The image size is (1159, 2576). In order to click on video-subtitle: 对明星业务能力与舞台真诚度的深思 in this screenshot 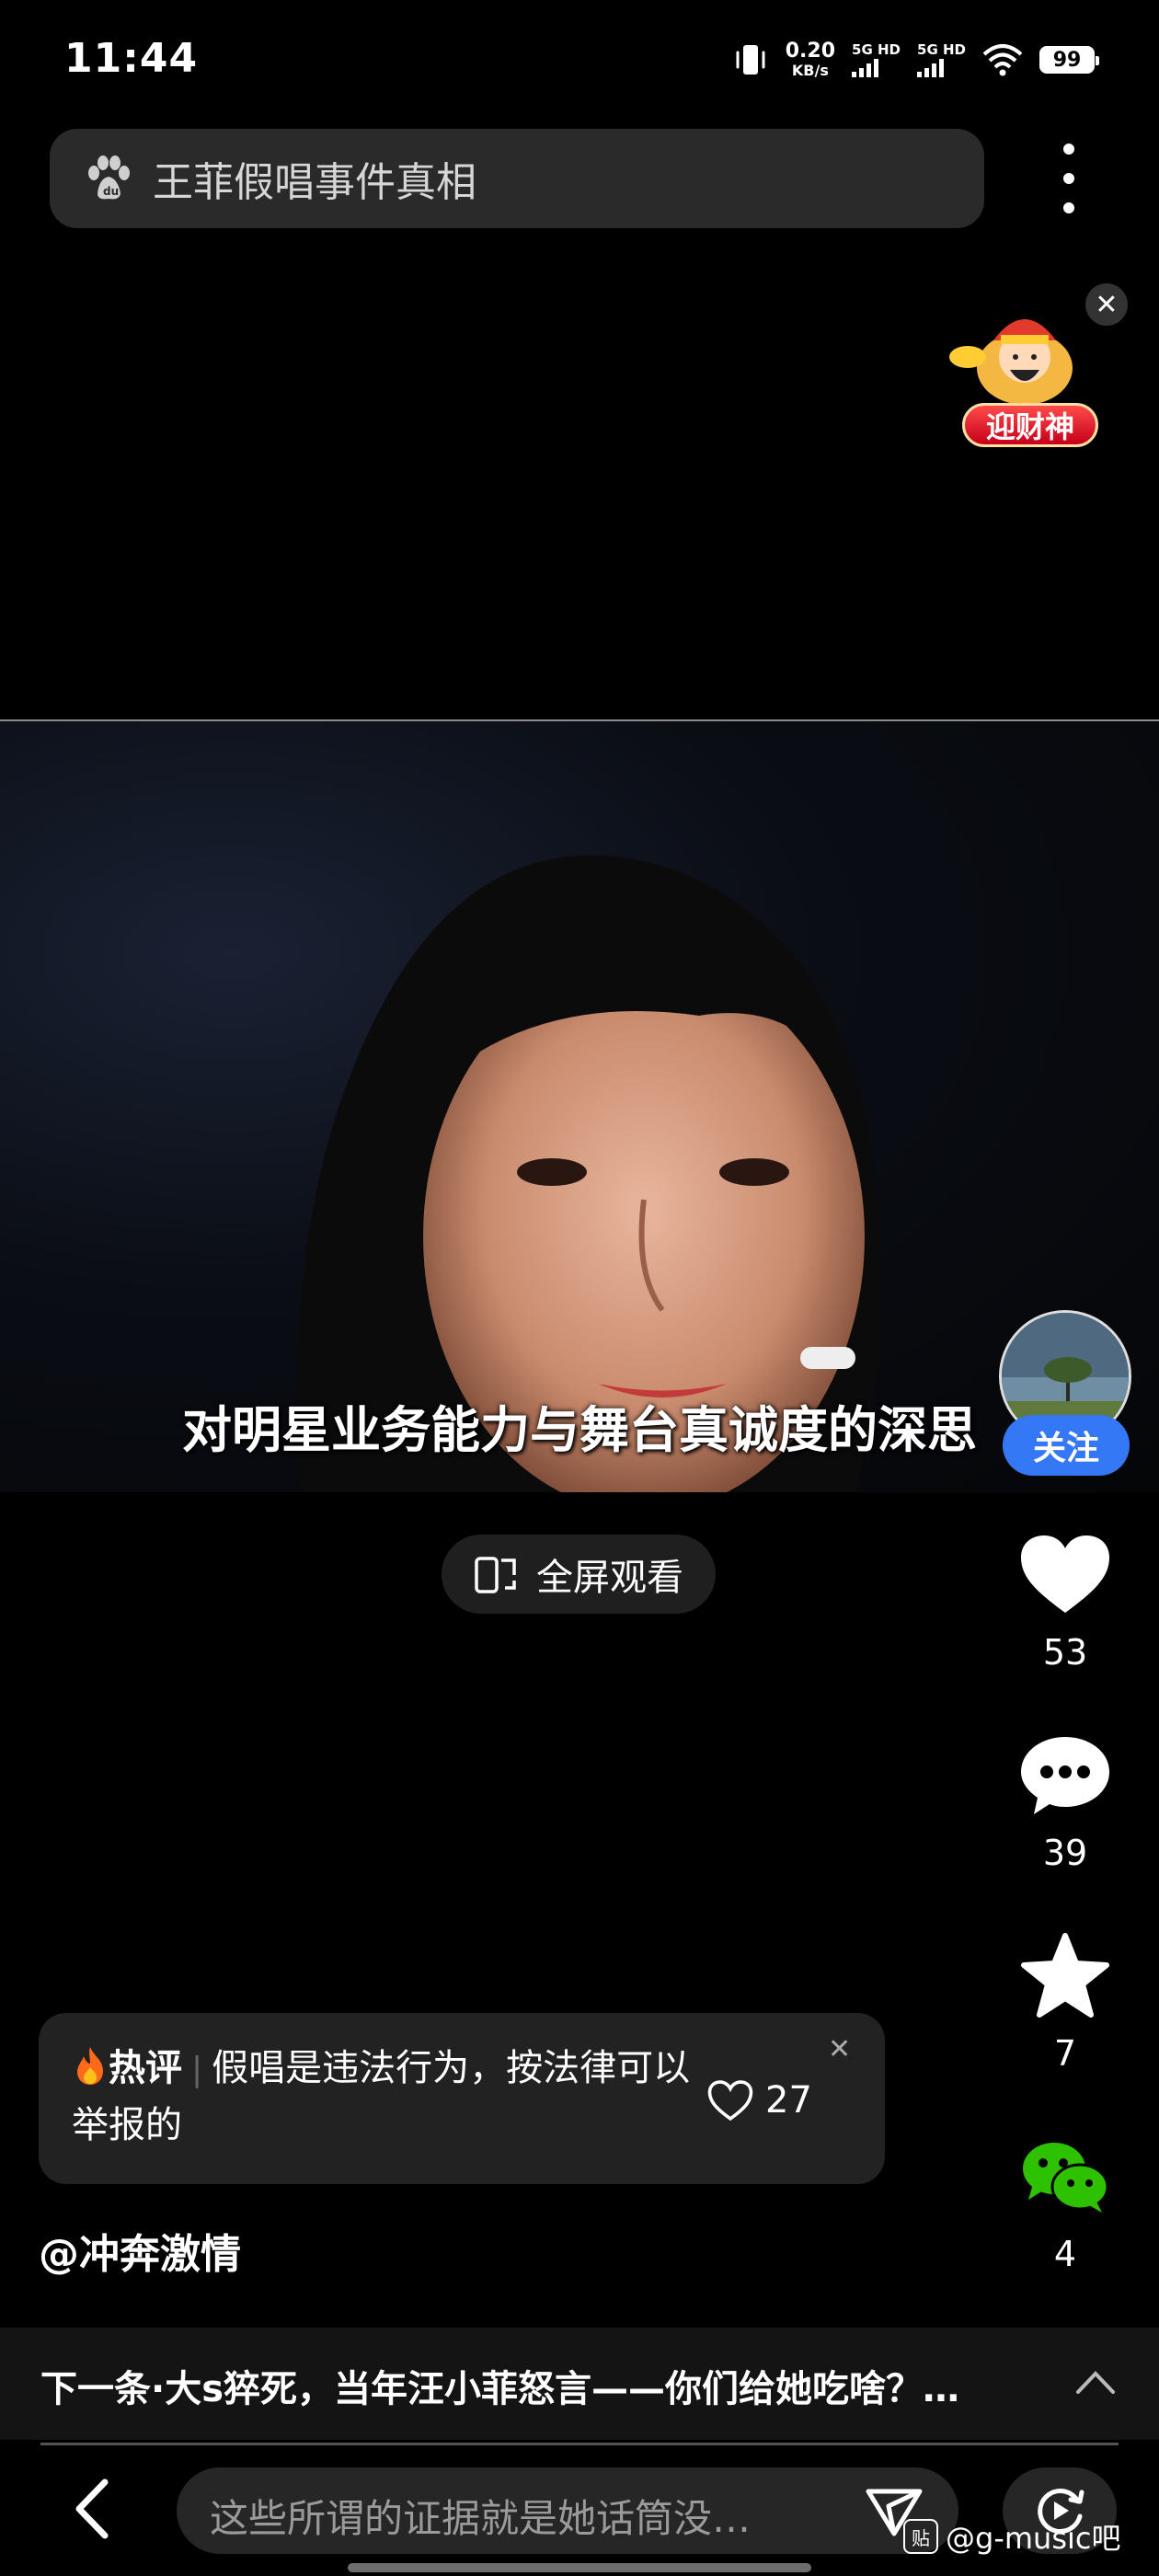, I will do `click(579, 1430)`.